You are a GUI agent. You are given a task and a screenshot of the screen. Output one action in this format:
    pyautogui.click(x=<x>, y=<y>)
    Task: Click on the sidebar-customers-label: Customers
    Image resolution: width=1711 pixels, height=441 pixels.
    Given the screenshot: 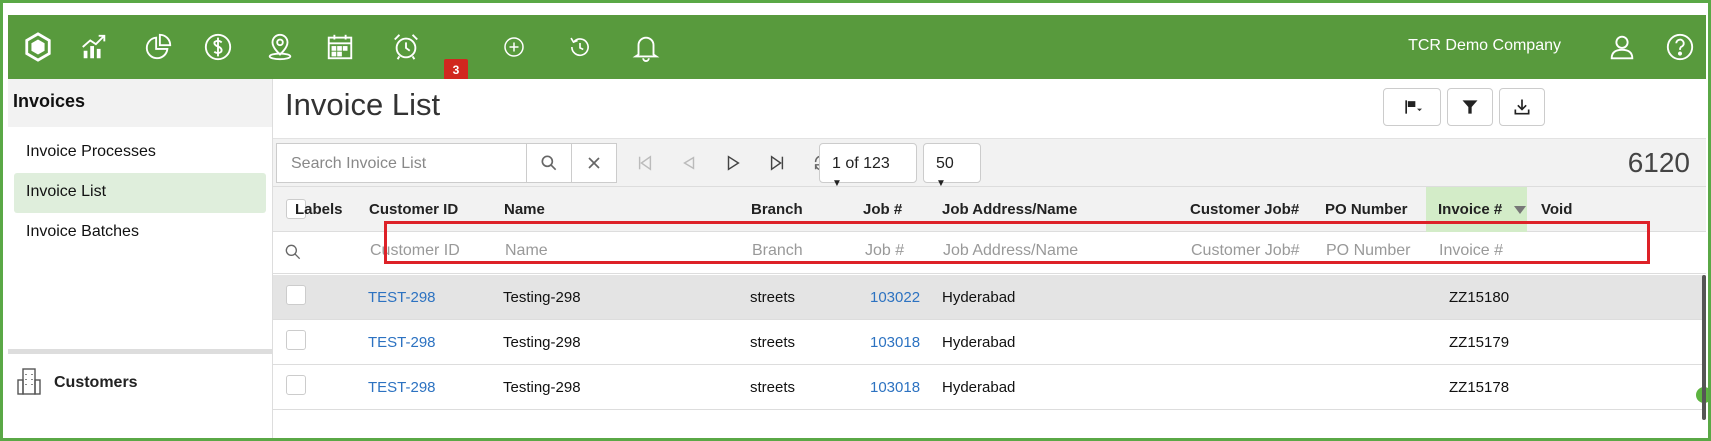 What is the action you would take?
    pyautogui.click(x=96, y=382)
    